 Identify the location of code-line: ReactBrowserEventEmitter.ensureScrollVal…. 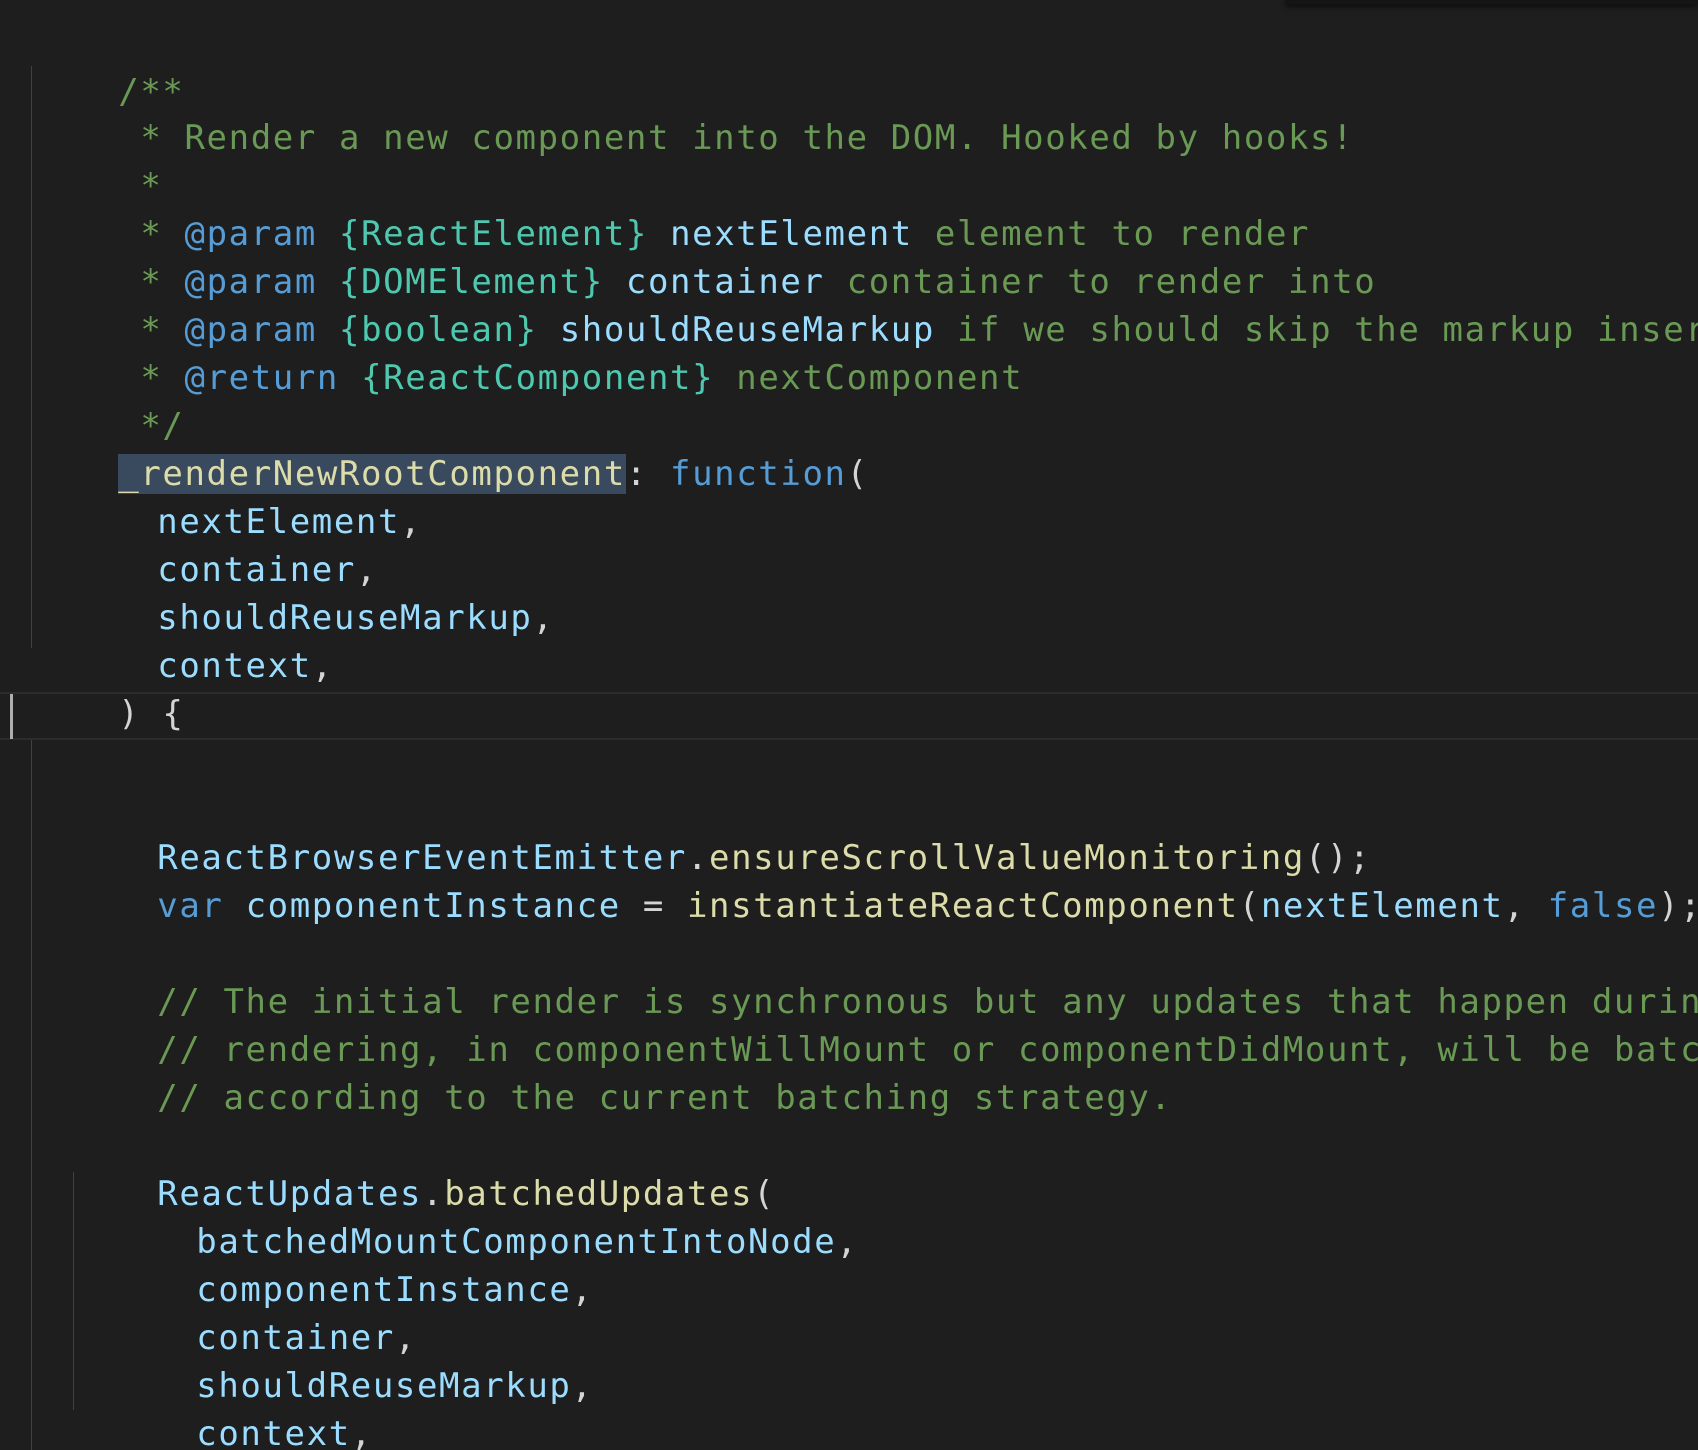
(883, 832).